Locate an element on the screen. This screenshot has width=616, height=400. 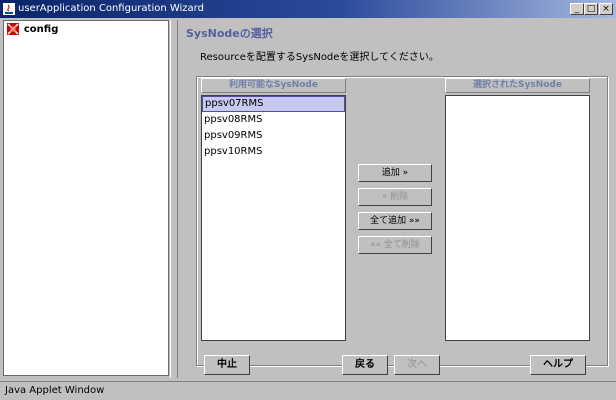
config-icon is located at coordinates (13, 29).